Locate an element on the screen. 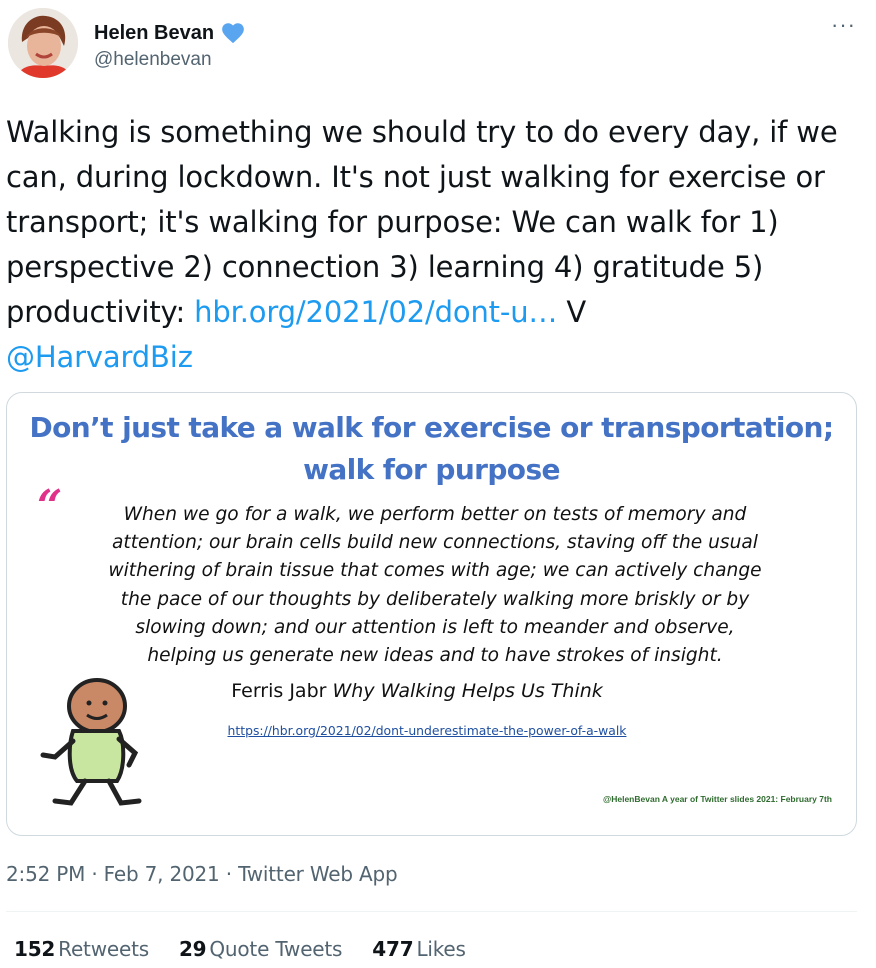 Image resolution: width=876 pixels, height=968 pixels. slide-title-line: walk for purpose is located at coordinates (431, 469).